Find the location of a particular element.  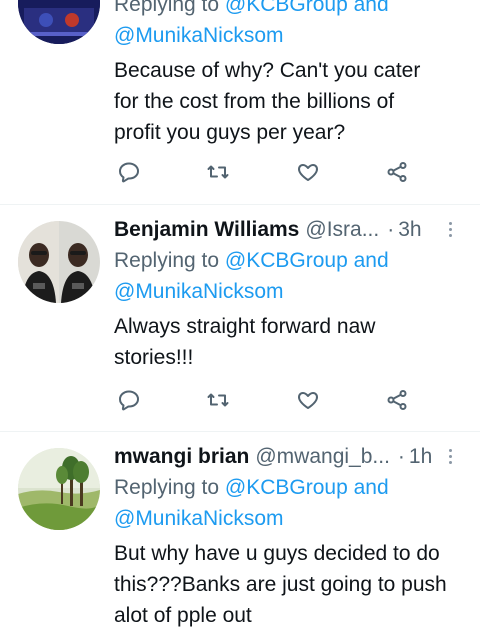

tweet-header: mwangi brian @mwangi_b... · 1h is located at coordinates (288, 457).